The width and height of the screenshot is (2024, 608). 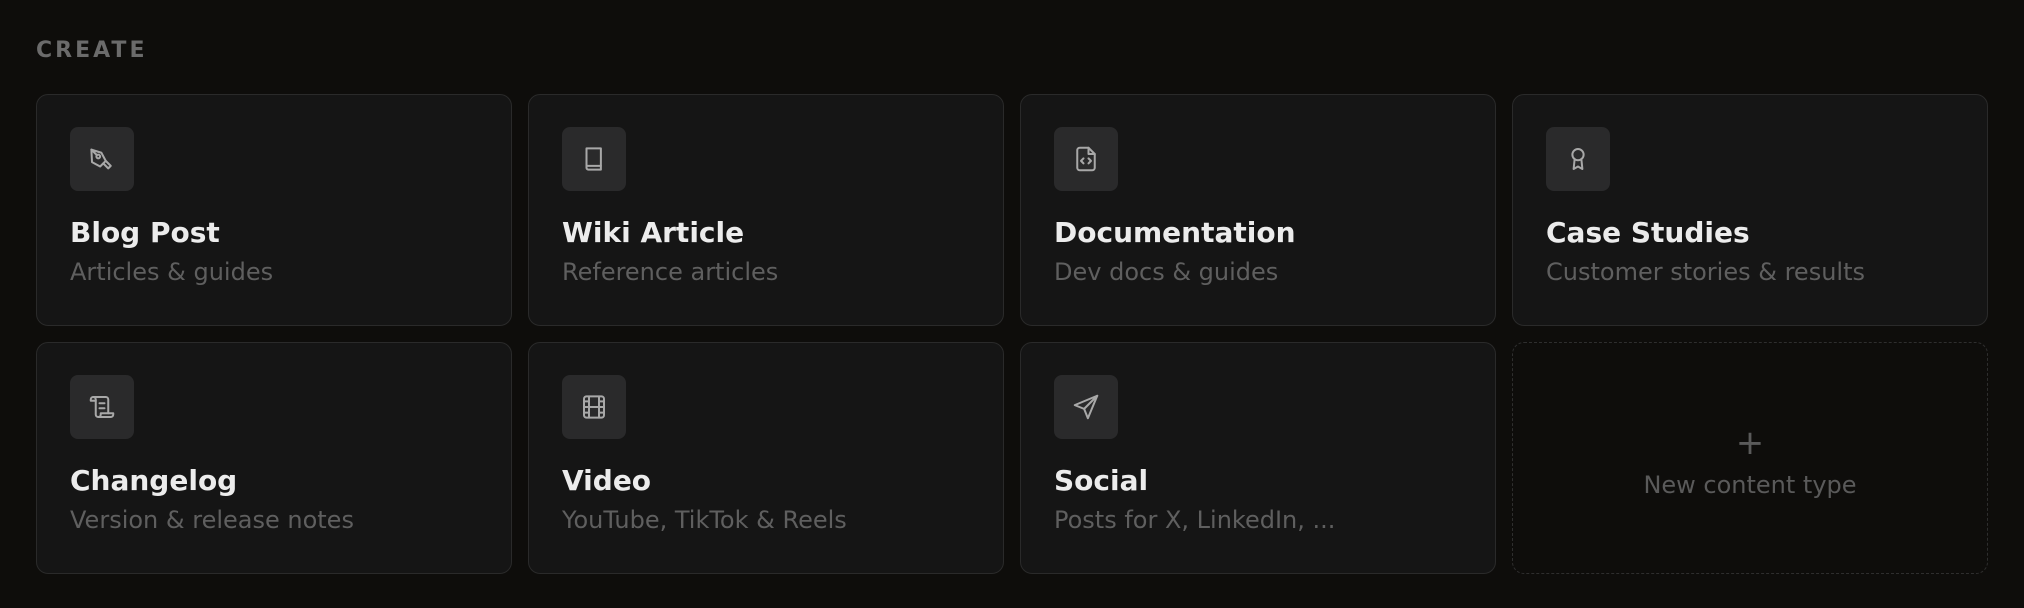 I want to click on pen-nib-icon, so click(x=102, y=159).